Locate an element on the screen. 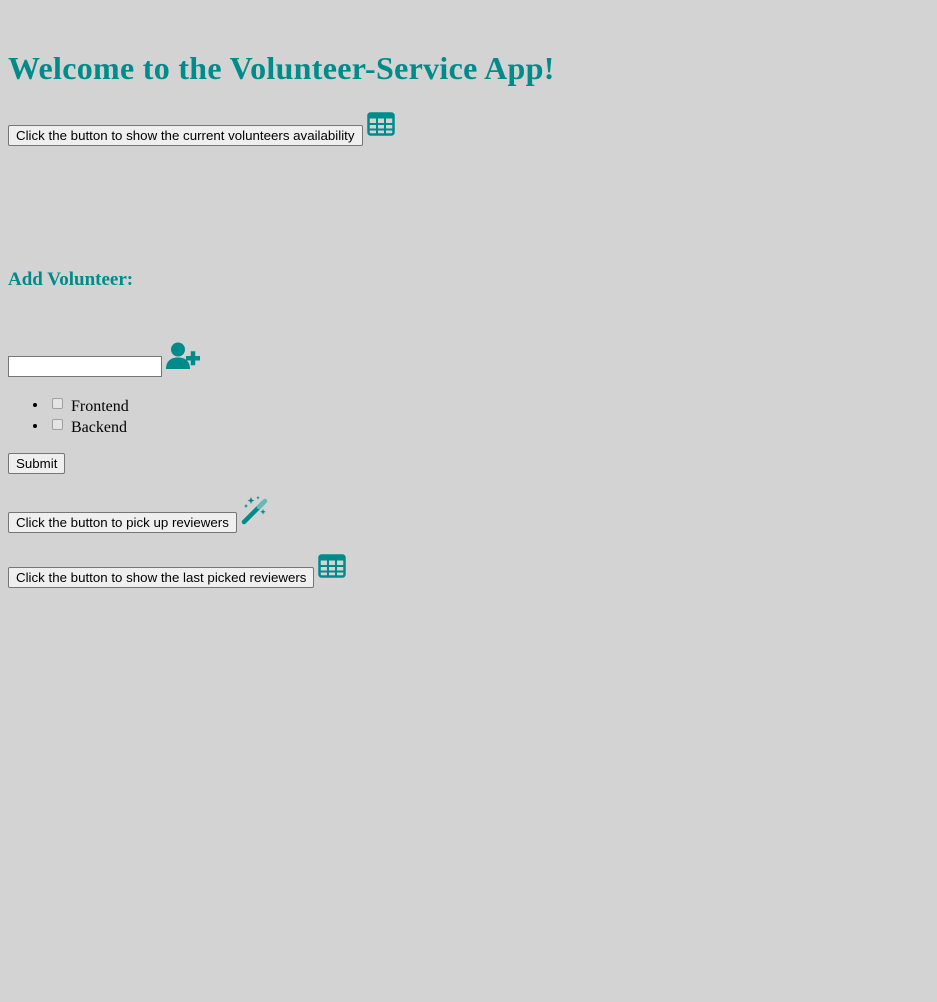 This screenshot has height=1002, width=937. list-item: Backend is located at coordinates (488, 425).